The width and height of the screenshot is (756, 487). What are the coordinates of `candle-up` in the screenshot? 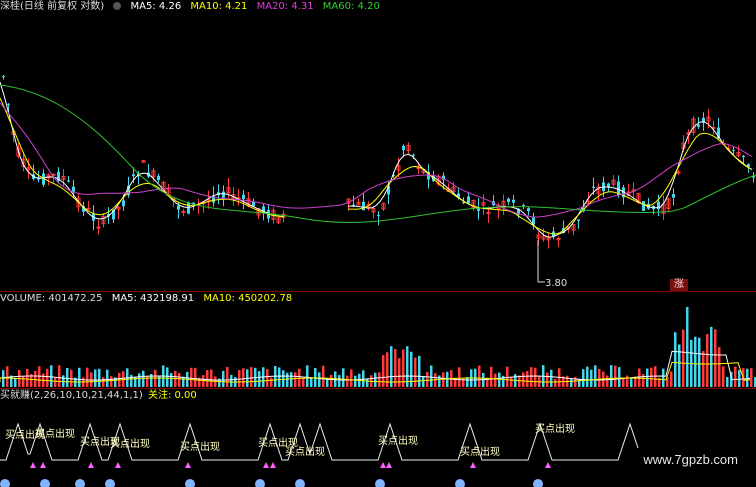 It's located at (88, 208).